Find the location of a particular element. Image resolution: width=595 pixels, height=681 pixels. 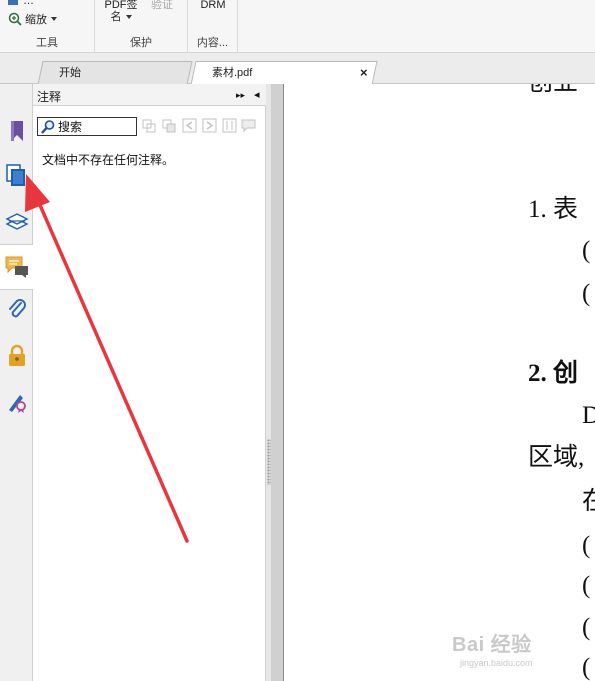

layers-icon is located at coordinates (17, 221).